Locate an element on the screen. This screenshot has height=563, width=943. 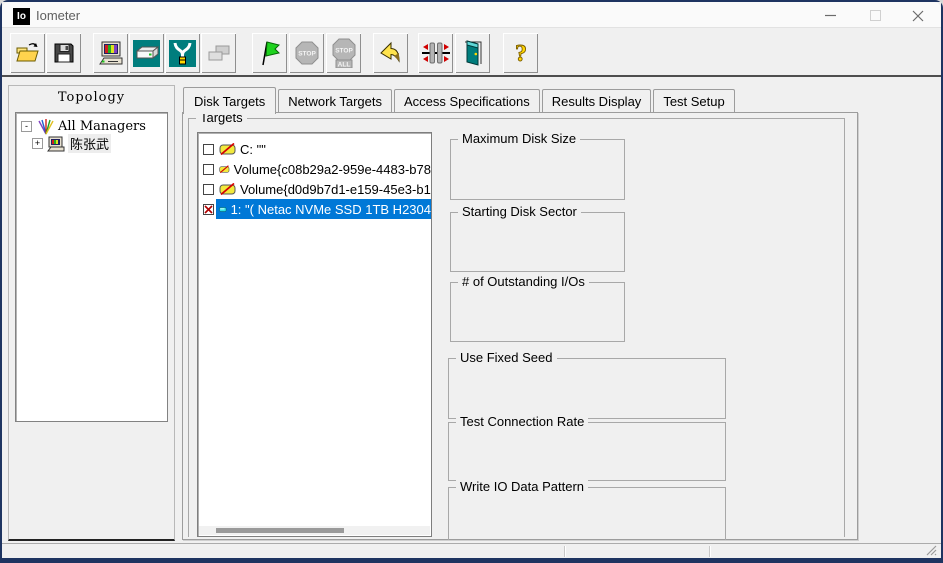
target-label: Volume{c08b29a2-959e-4483-b78 is located at coordinates (332, 169).